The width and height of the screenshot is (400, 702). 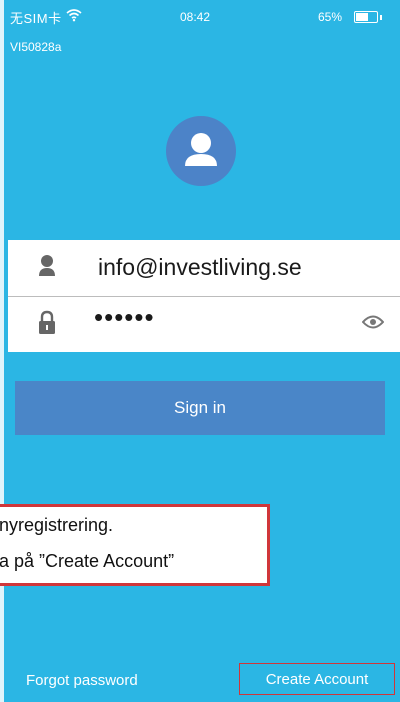 I want to click on battery-icon, so click(x=368, y=17).